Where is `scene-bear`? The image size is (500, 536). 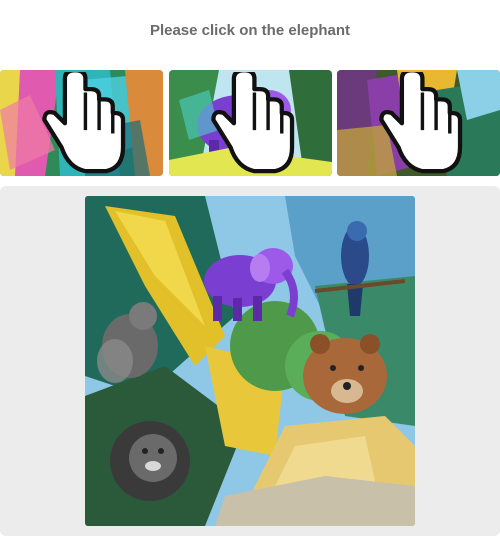
scene-bear is located at coordinates (345, 374).